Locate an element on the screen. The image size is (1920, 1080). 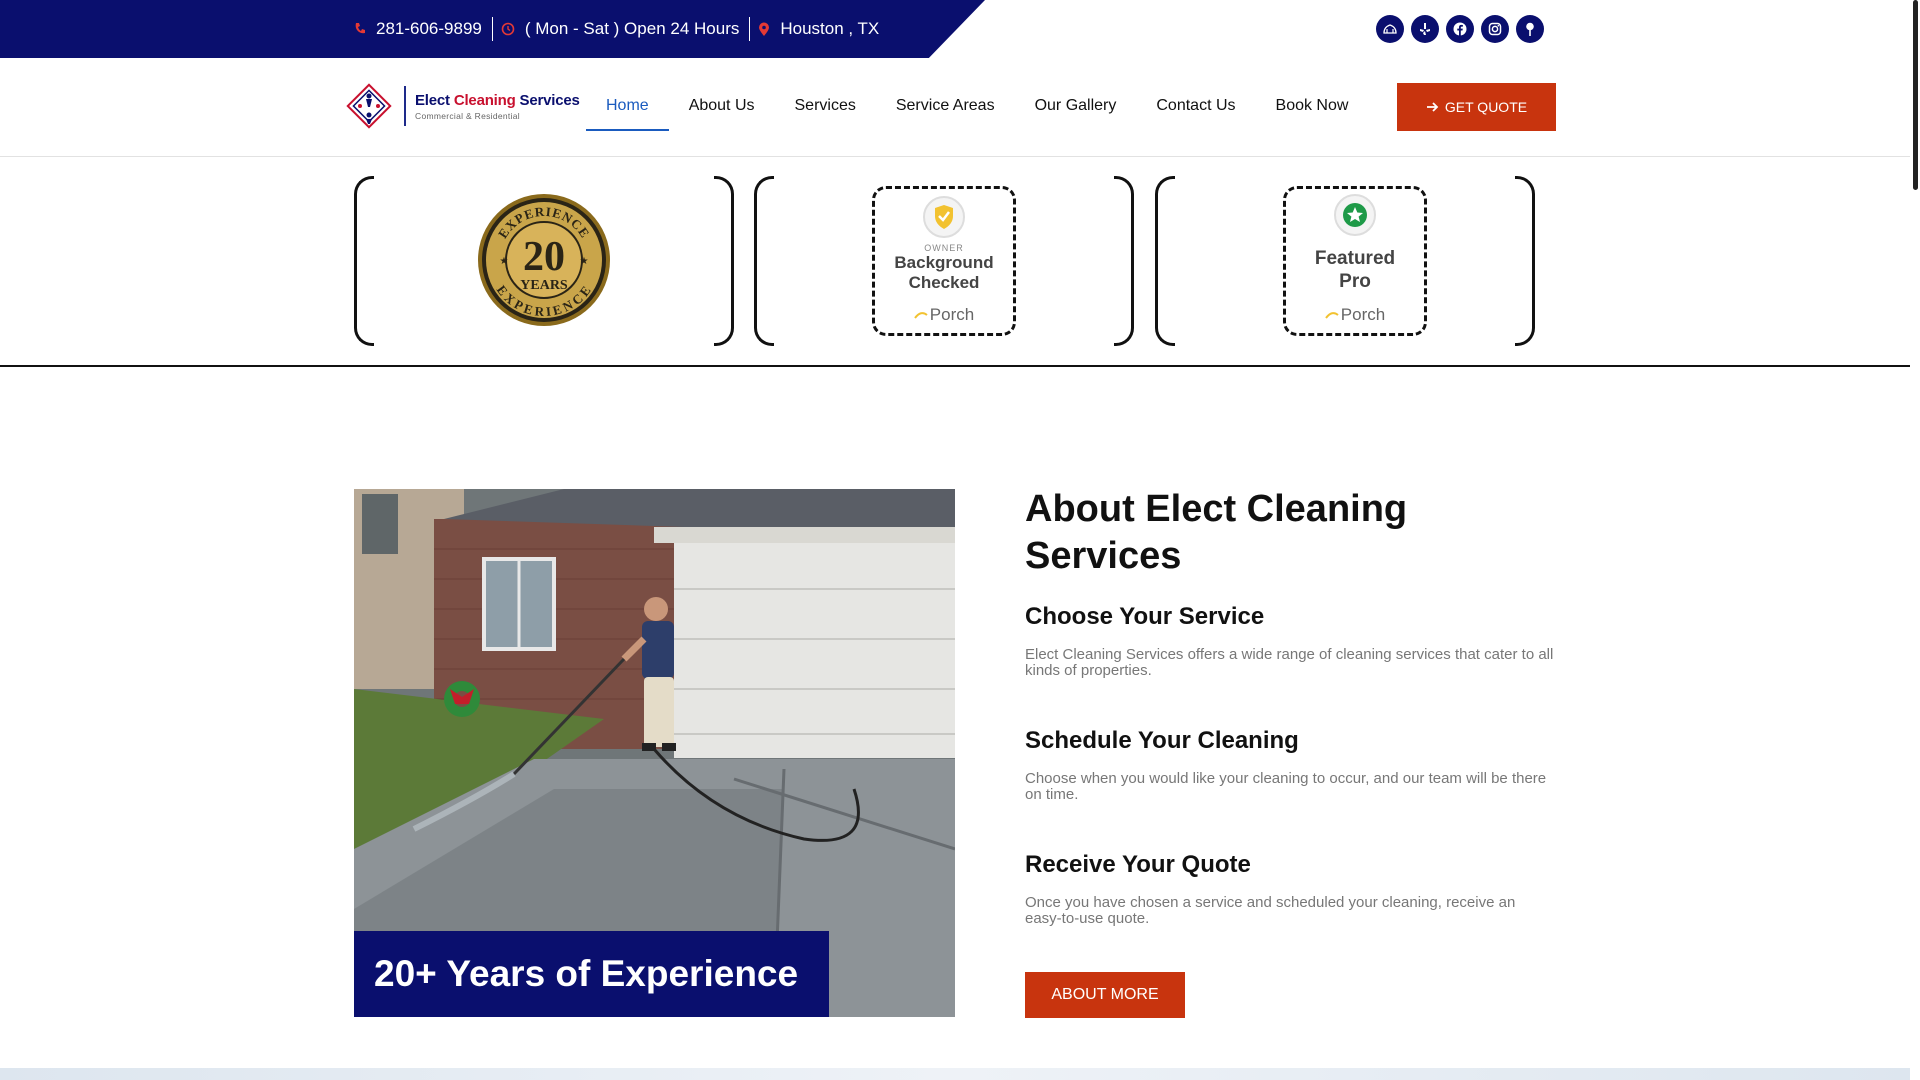
social-links is located at coordinates (1460, 29).